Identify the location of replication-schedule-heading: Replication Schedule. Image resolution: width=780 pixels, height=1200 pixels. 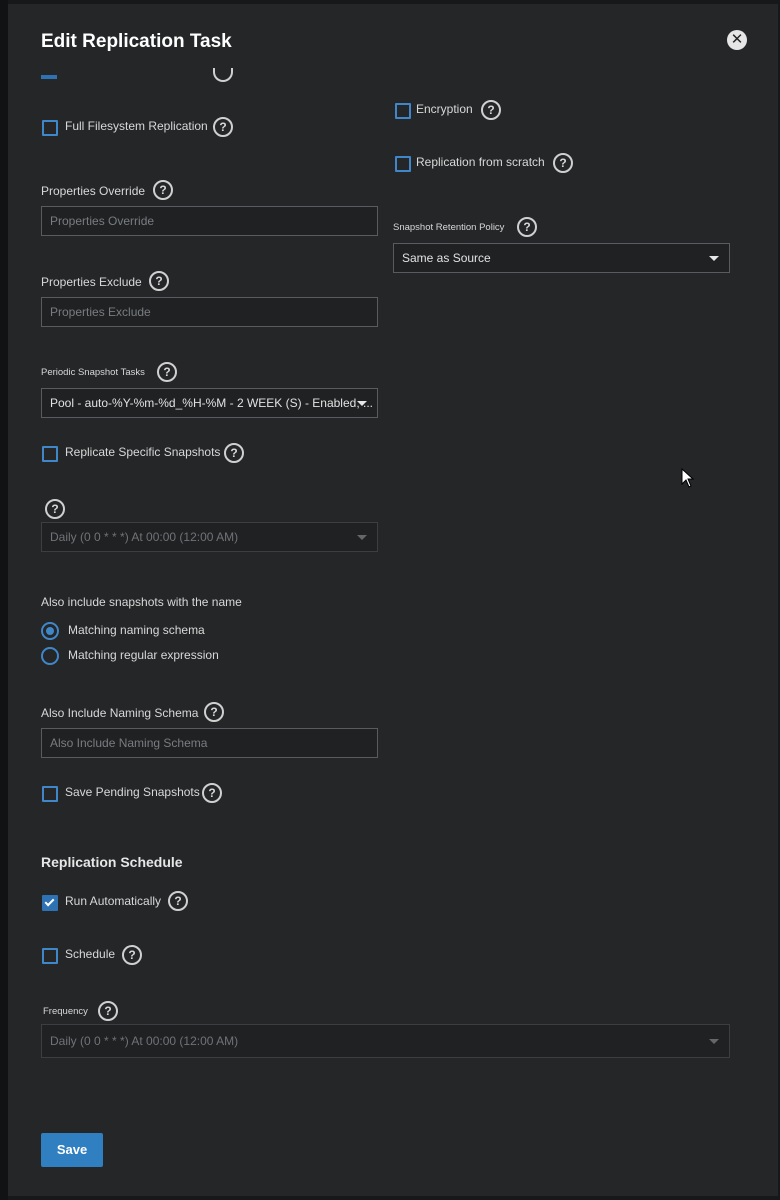
(112, 862).